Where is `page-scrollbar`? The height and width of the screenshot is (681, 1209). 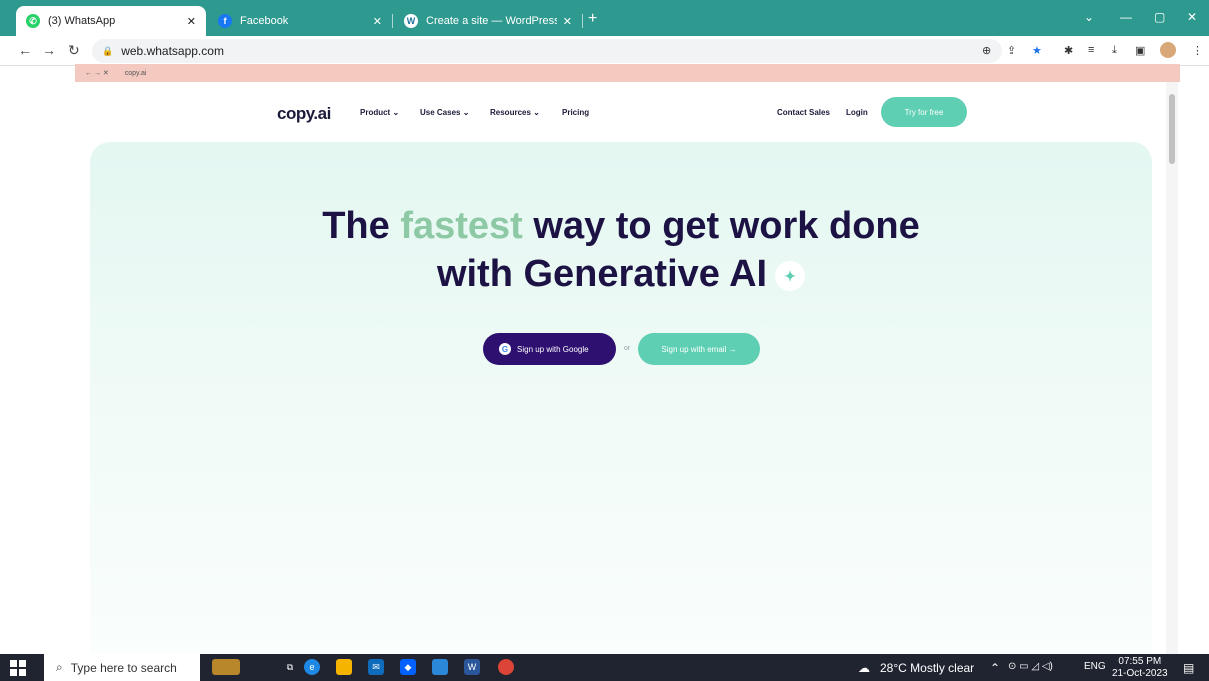 page-scrollbar is located at coordinates (1172, 368).